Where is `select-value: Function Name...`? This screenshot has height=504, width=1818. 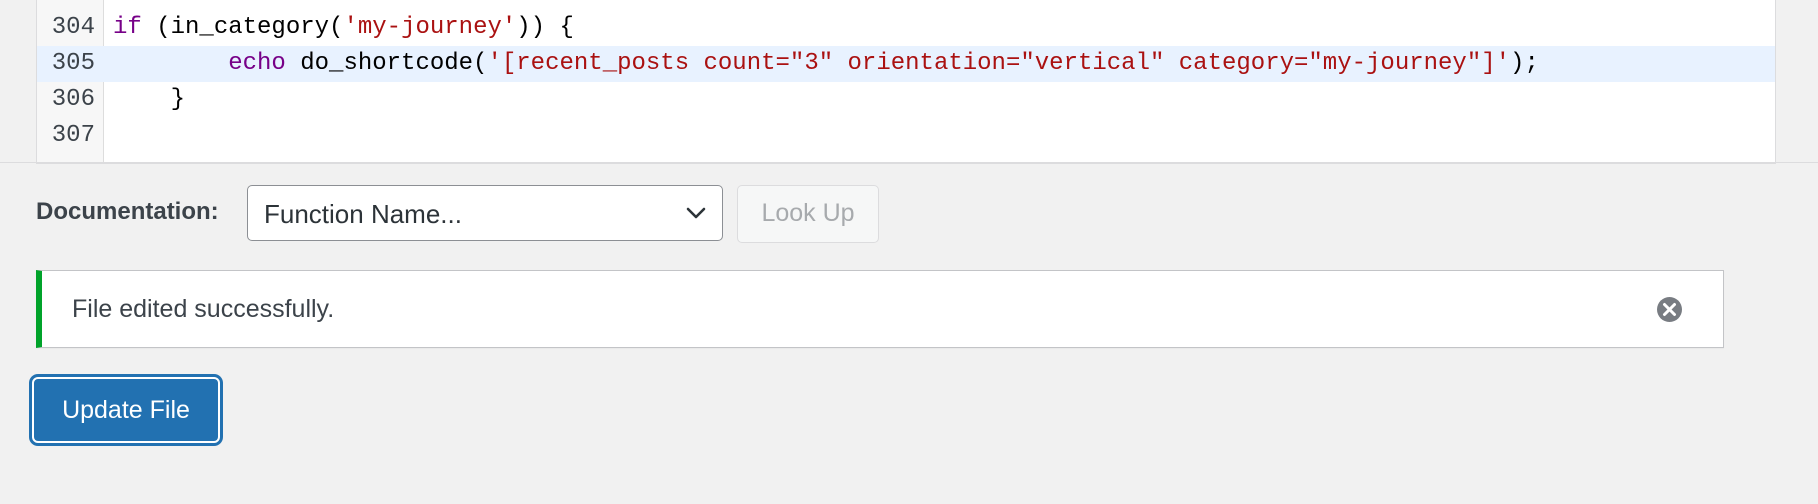
select-value: Function Name... is located at coordinates (363, 214).